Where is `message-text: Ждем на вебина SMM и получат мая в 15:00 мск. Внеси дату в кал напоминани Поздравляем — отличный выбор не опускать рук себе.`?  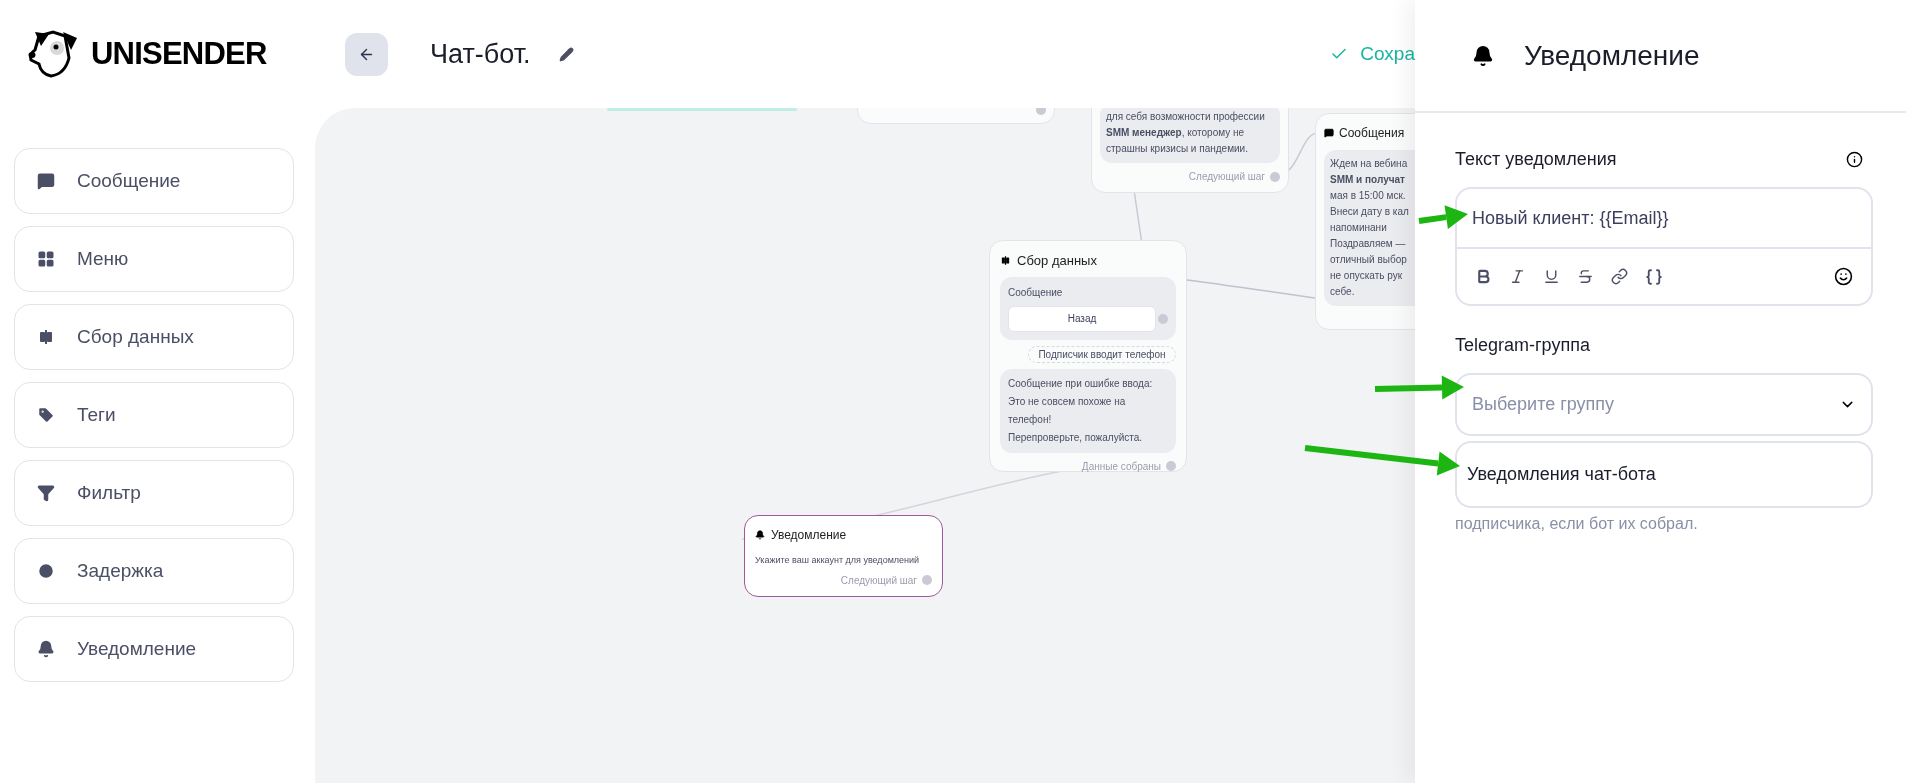
message-text: Ждем на вебина SMM и получат мая в 15:00 мск. Внеси дату в кал напоминани Поздравляем — отличный выбор не опускать рук себе. is located at coordinates (1370, 228).